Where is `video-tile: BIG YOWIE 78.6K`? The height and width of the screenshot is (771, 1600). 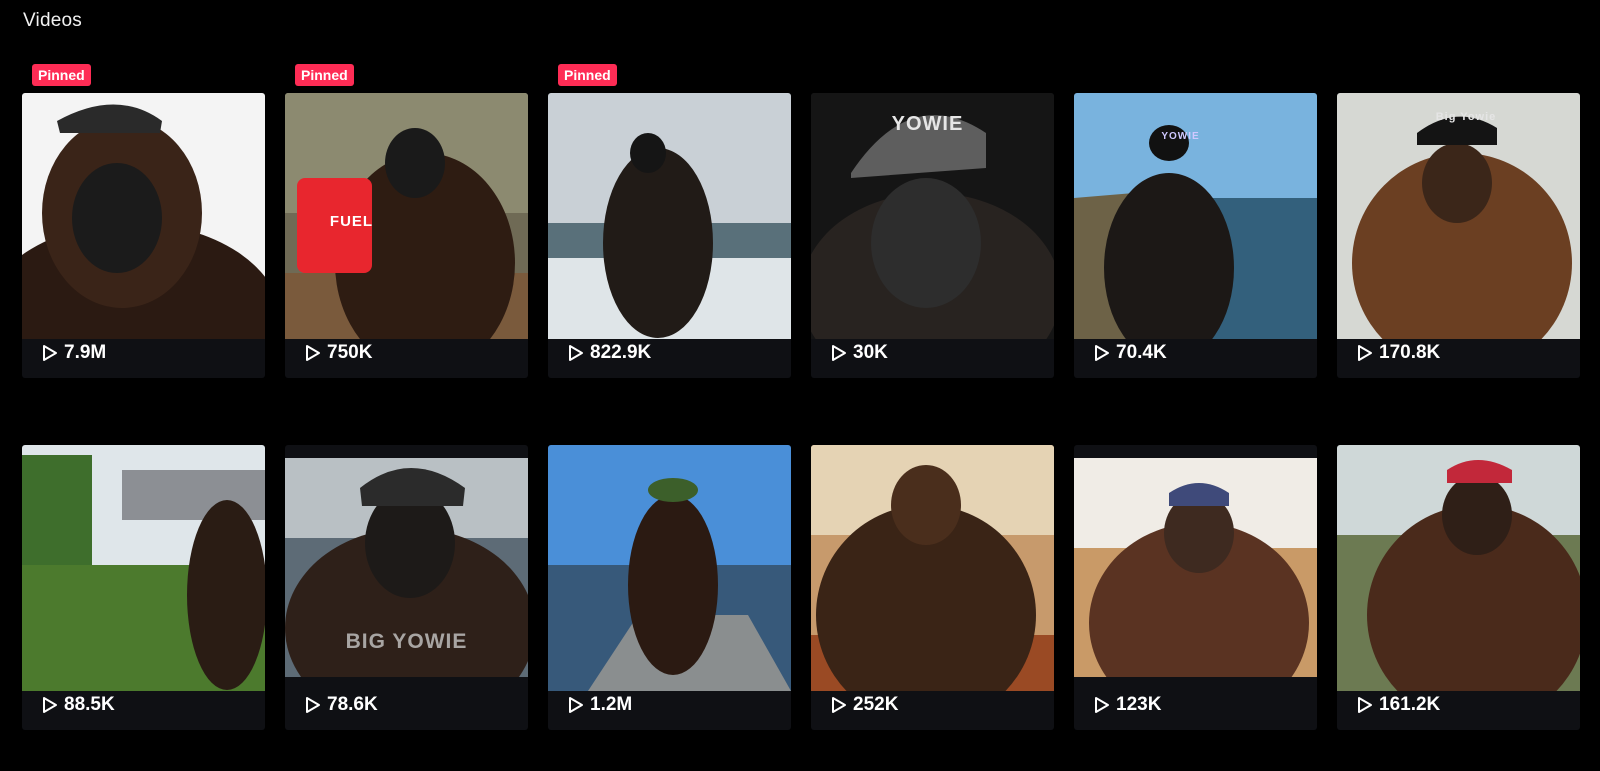 video-tile: BIG YOWIE 78.6K is located at coordinates (406, 587).